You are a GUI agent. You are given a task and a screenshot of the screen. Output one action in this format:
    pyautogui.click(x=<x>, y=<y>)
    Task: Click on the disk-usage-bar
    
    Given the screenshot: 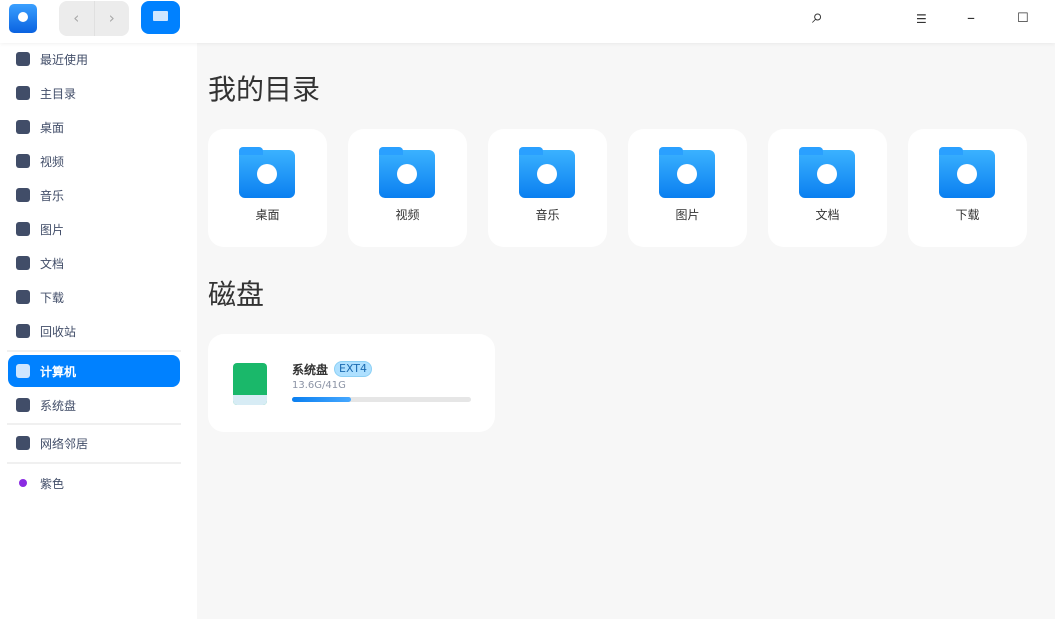 What is the action you would take?
    pyautogui.click(x=381, y=399)
    